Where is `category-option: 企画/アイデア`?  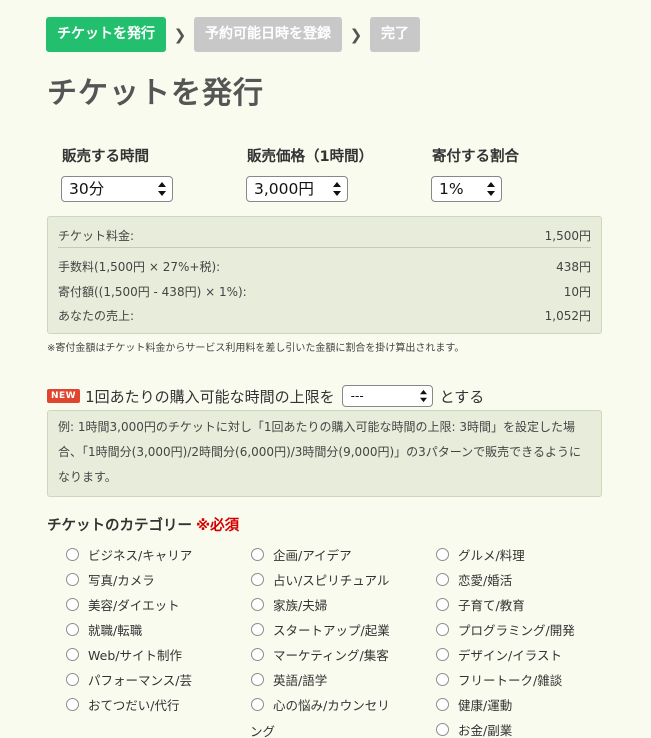
category-option: 企画/アイデア is located at coordinates (310, 554).